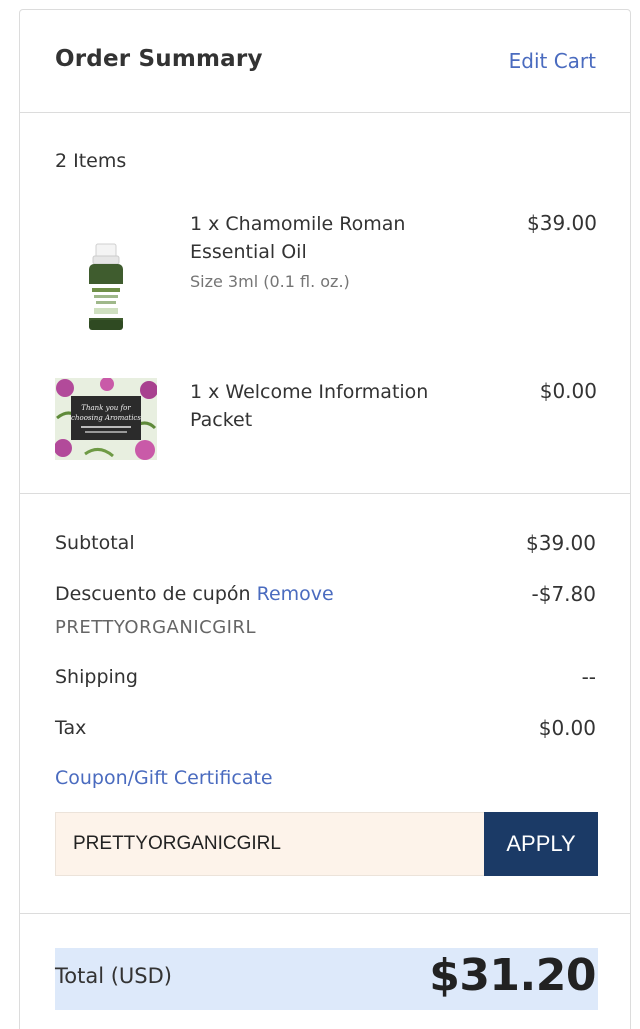 This screenshot has width=640, height=1029. I want to click on apply-coupon-button: APPLY, so click(541, 844).